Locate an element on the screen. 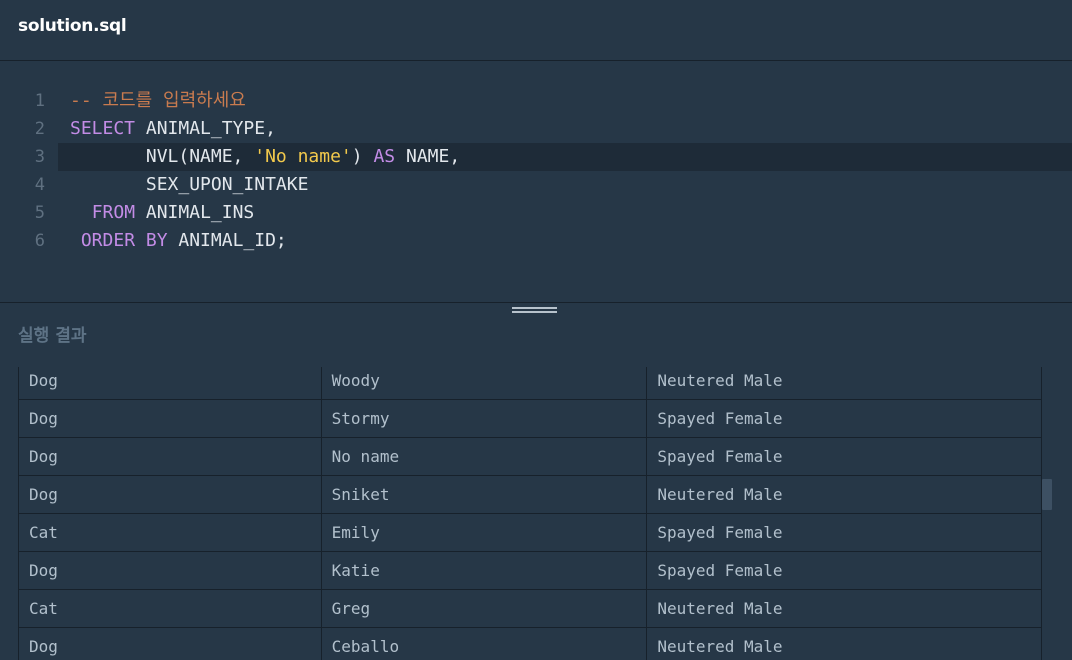 This screenshot has height=660, width=1072. cell-name: Emily is located at coordinates (484, 532).